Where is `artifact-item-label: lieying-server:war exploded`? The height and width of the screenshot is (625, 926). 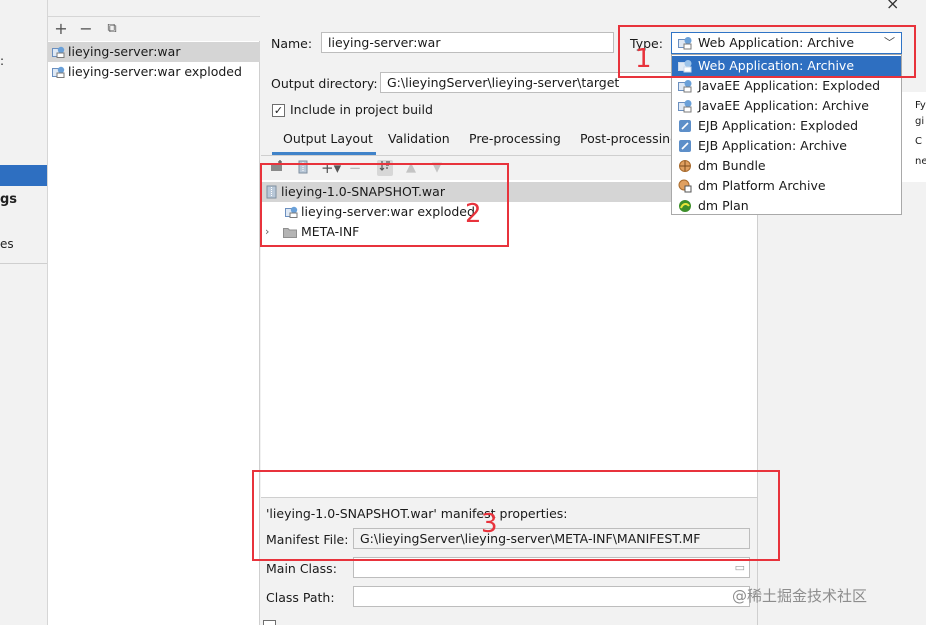 artifact-item-label: lieying-server:war exploded is located at coordinates (155, 71).